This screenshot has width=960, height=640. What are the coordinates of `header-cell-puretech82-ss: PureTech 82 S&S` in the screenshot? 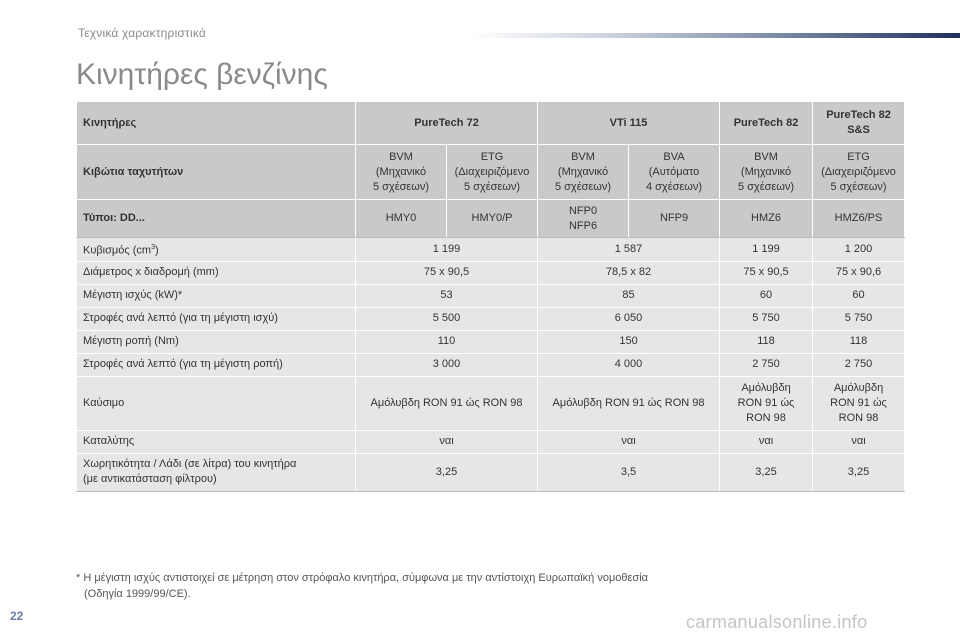 It's located at (859, 123).